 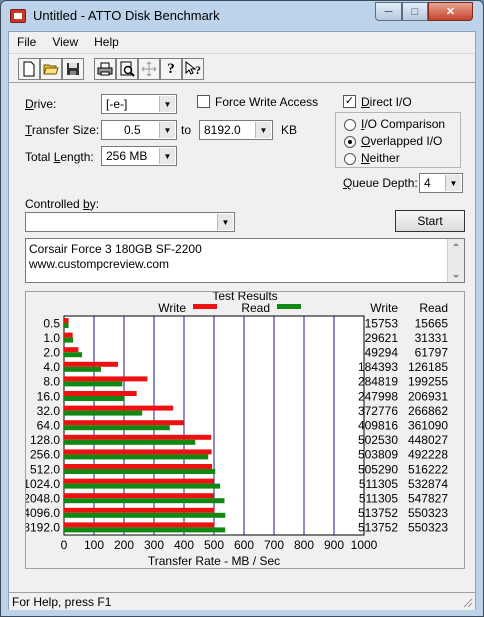 I want to click on read-value-label: 550323, so click(x=428, y=513).